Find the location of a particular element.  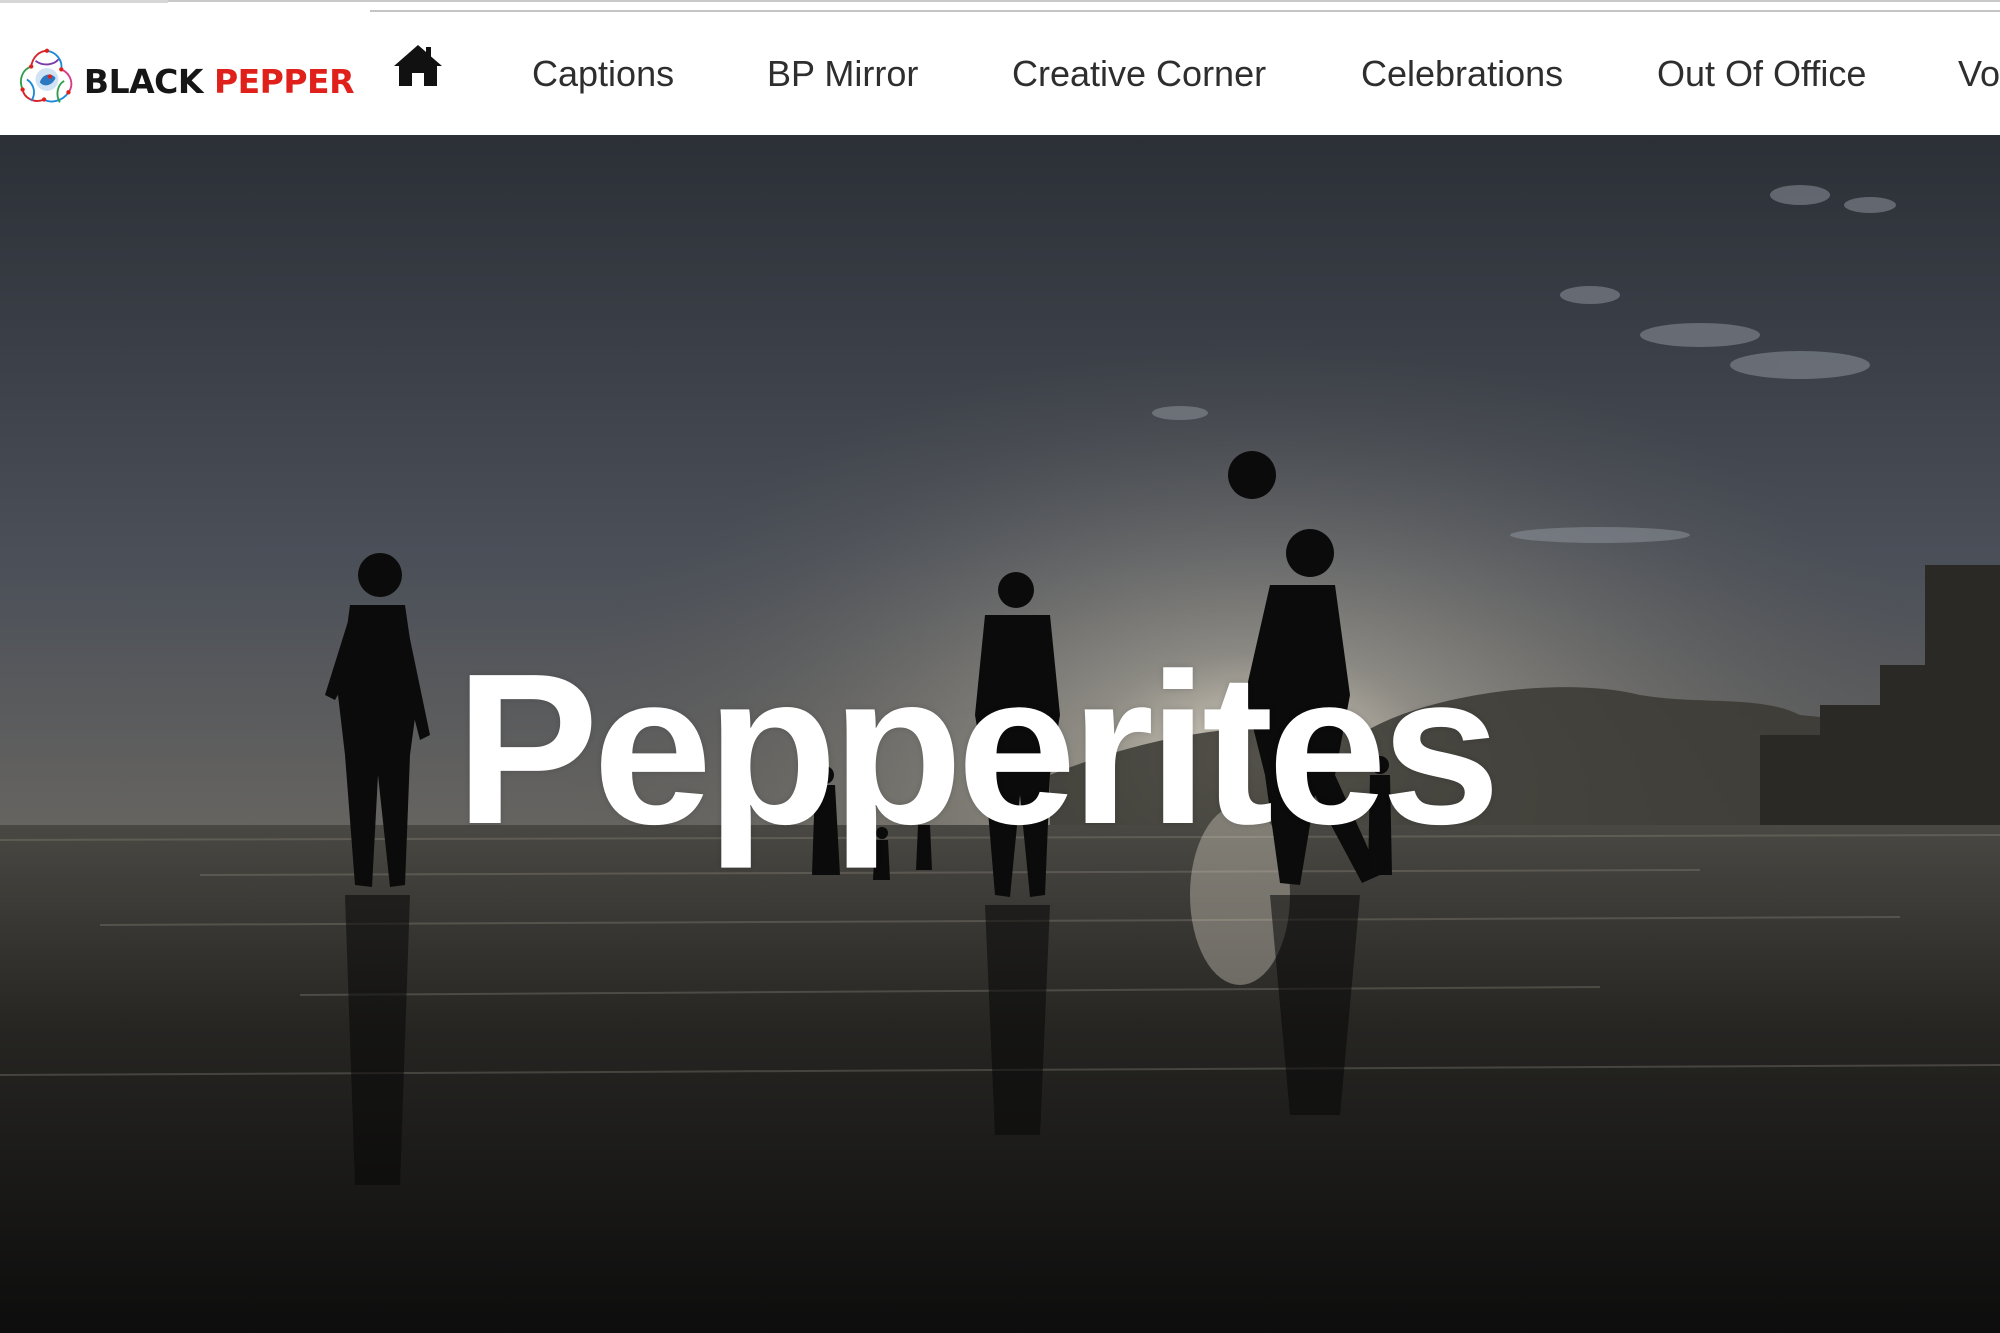

nav-item-vo: Vo is located at coordinates (1979, 74).